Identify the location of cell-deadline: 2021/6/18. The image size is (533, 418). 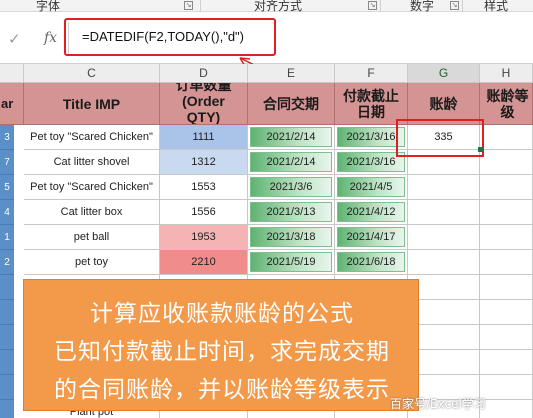
(371, 262).